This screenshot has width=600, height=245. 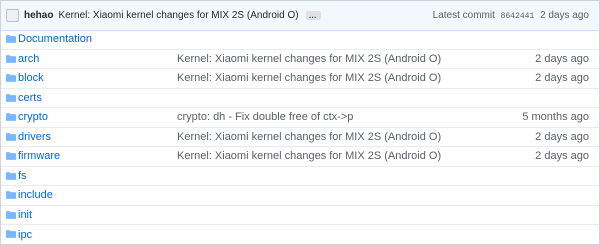 What do you see at coordinates (22, 176) in the screenshot?
I see `file-name-link: fs` at bounding box center [22, 176].